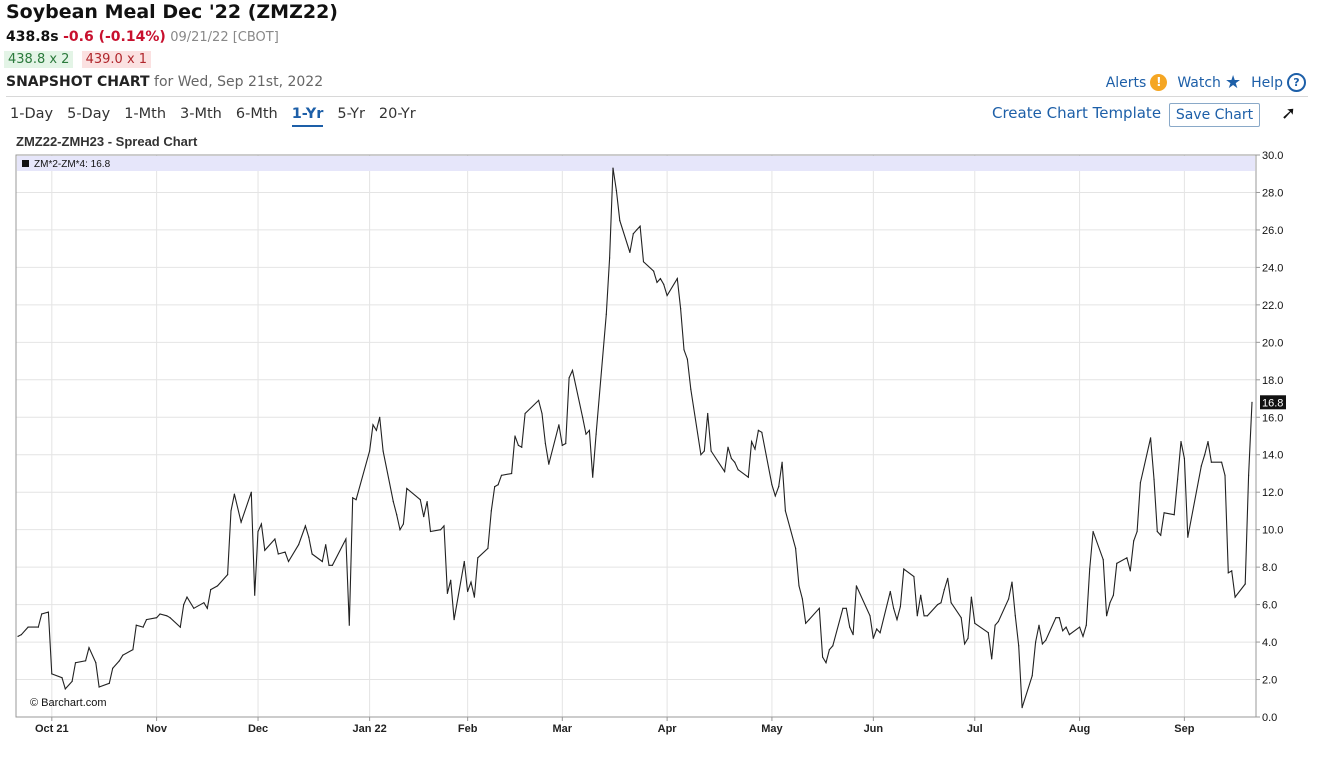  I want to click on x-tick-label: Nov, so click(157, 729).